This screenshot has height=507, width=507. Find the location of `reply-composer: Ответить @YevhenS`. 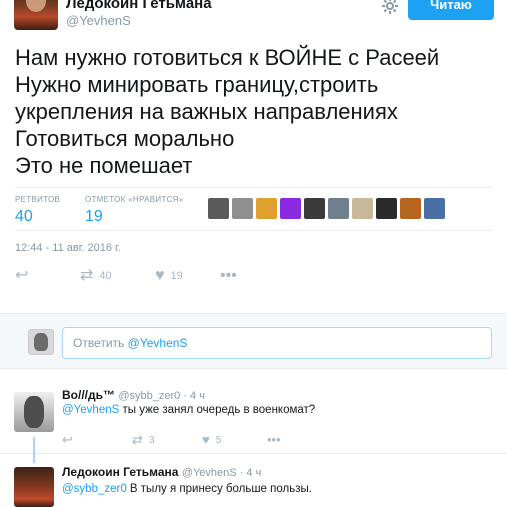

reply-composer: Ответить @YevhenS is located at coordinates (253, 341).